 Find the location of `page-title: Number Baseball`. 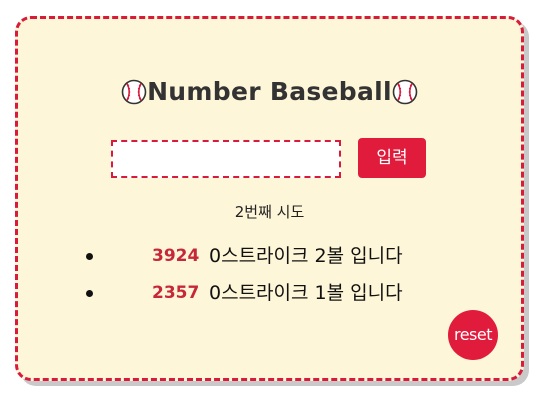

page-title: Number Baseball is located at coordinates (269, 91).